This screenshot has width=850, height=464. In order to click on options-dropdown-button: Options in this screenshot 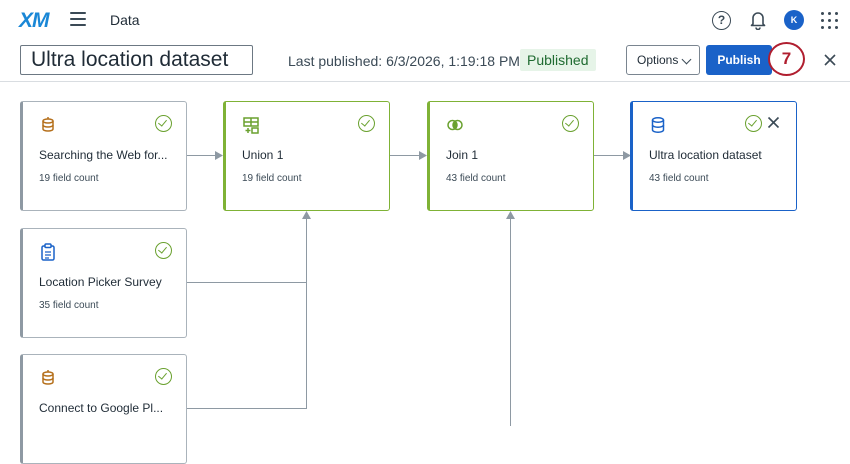, I will do `click(663, 60)`.